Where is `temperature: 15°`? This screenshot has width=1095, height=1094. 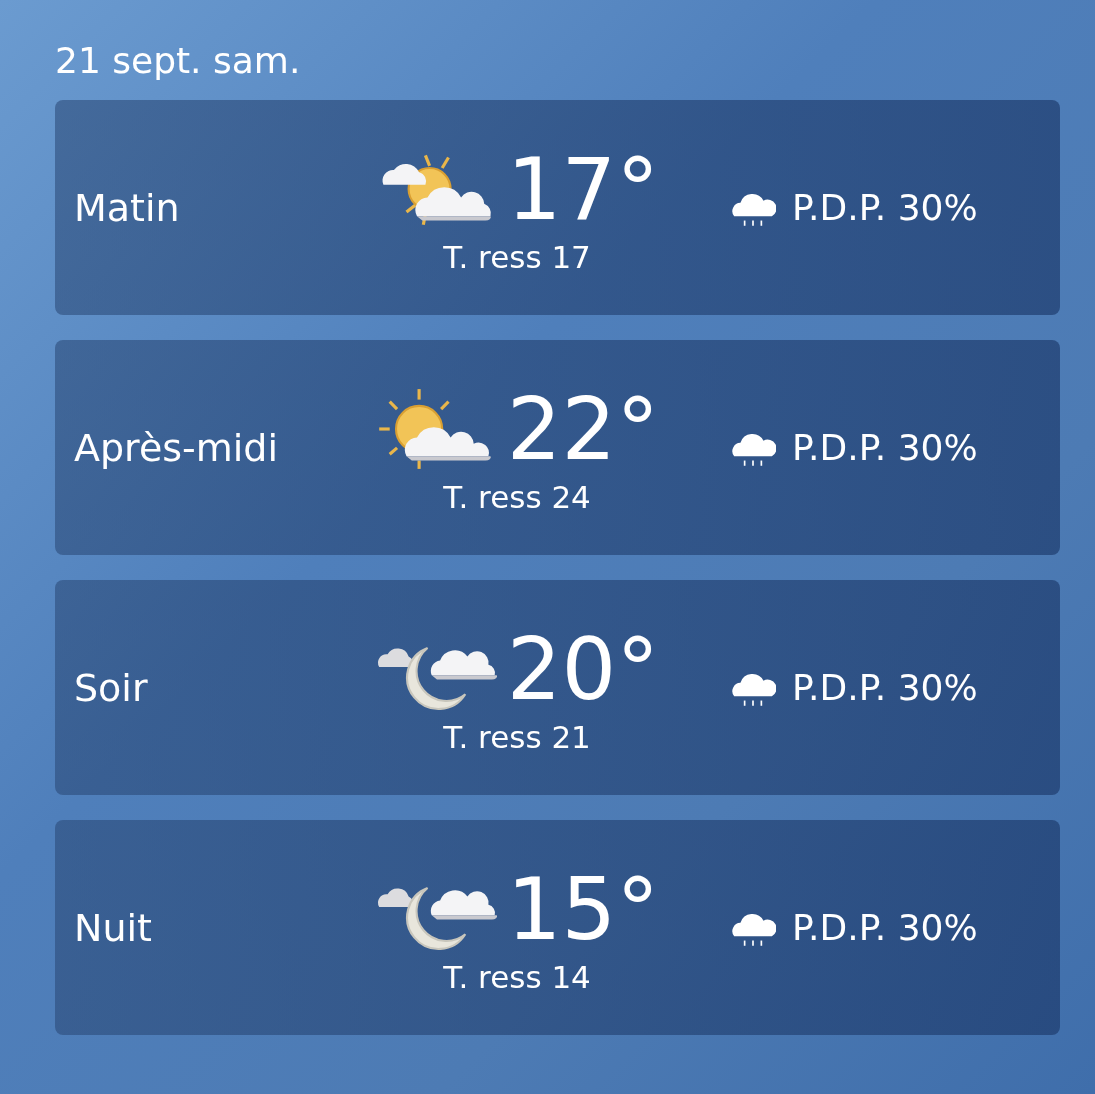
temperature: 15° is located at coordinates (583, 908).